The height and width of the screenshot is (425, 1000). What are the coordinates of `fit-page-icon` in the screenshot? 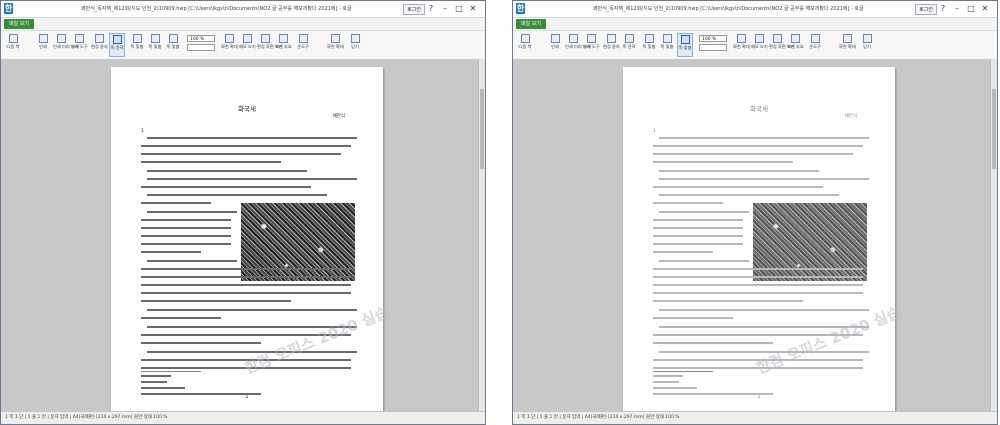 It's located at (667, 38).